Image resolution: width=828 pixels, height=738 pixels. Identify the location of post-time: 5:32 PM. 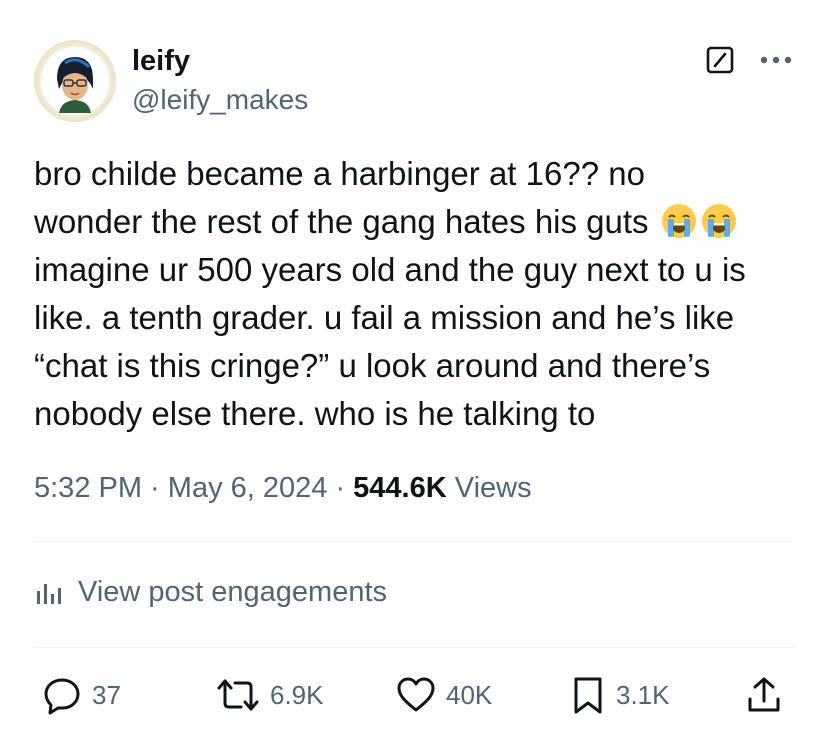
(88, 488).